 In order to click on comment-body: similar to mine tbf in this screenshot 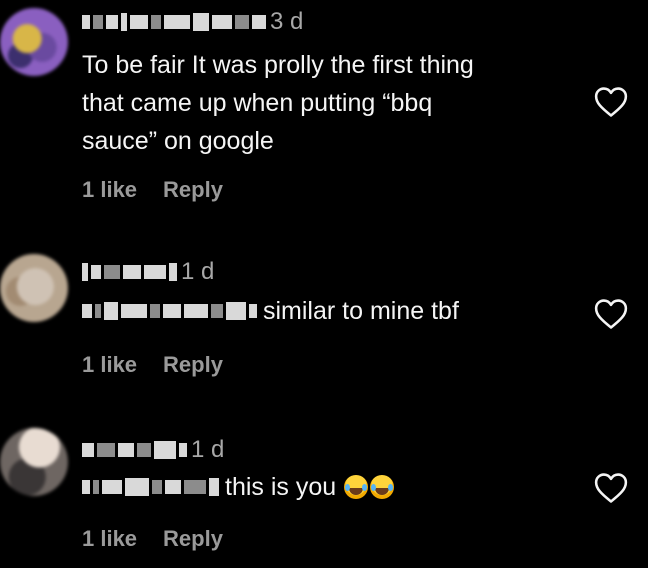, I will do `click(332, 311)`.